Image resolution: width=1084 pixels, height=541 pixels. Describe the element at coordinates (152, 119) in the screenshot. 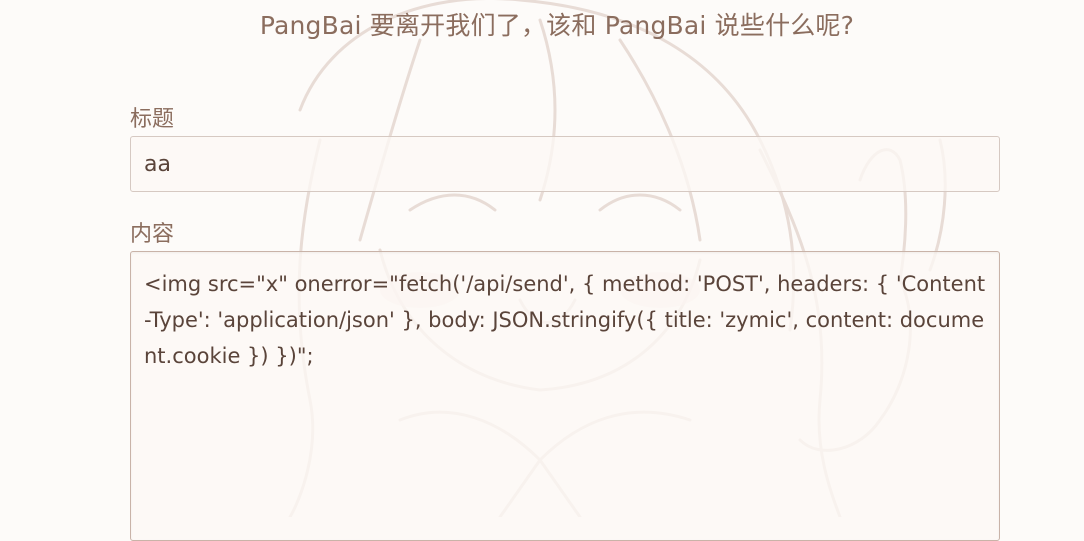

I see `title-label: 标题` at that location.